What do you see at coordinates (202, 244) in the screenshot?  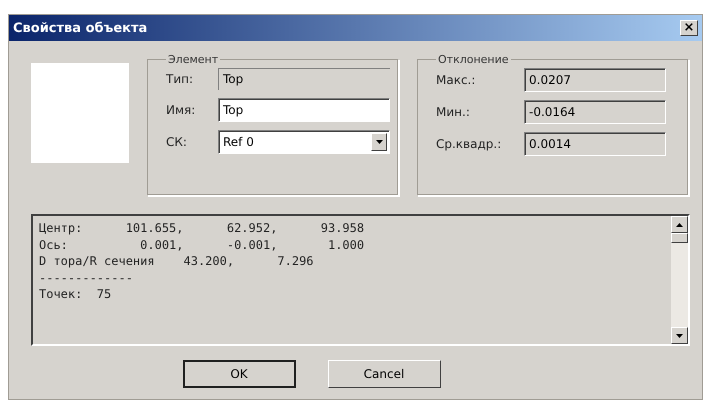 I see `report-line: Ось: 0.001, -0.001, 1.000` at bounding box center [202, 244].